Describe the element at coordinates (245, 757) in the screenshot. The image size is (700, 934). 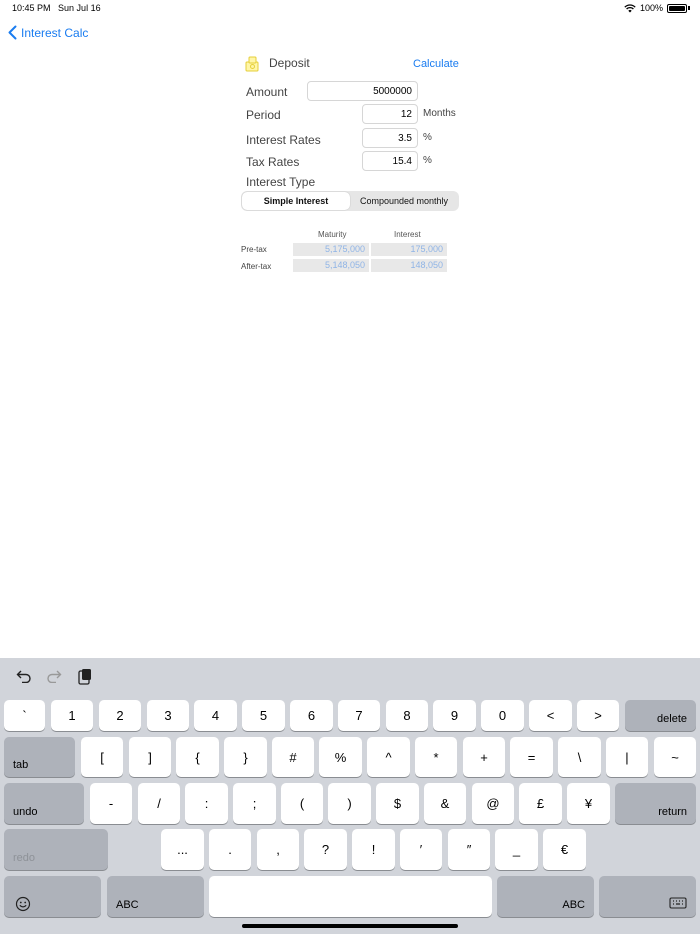
I see `key-right-brace: }` at that location.